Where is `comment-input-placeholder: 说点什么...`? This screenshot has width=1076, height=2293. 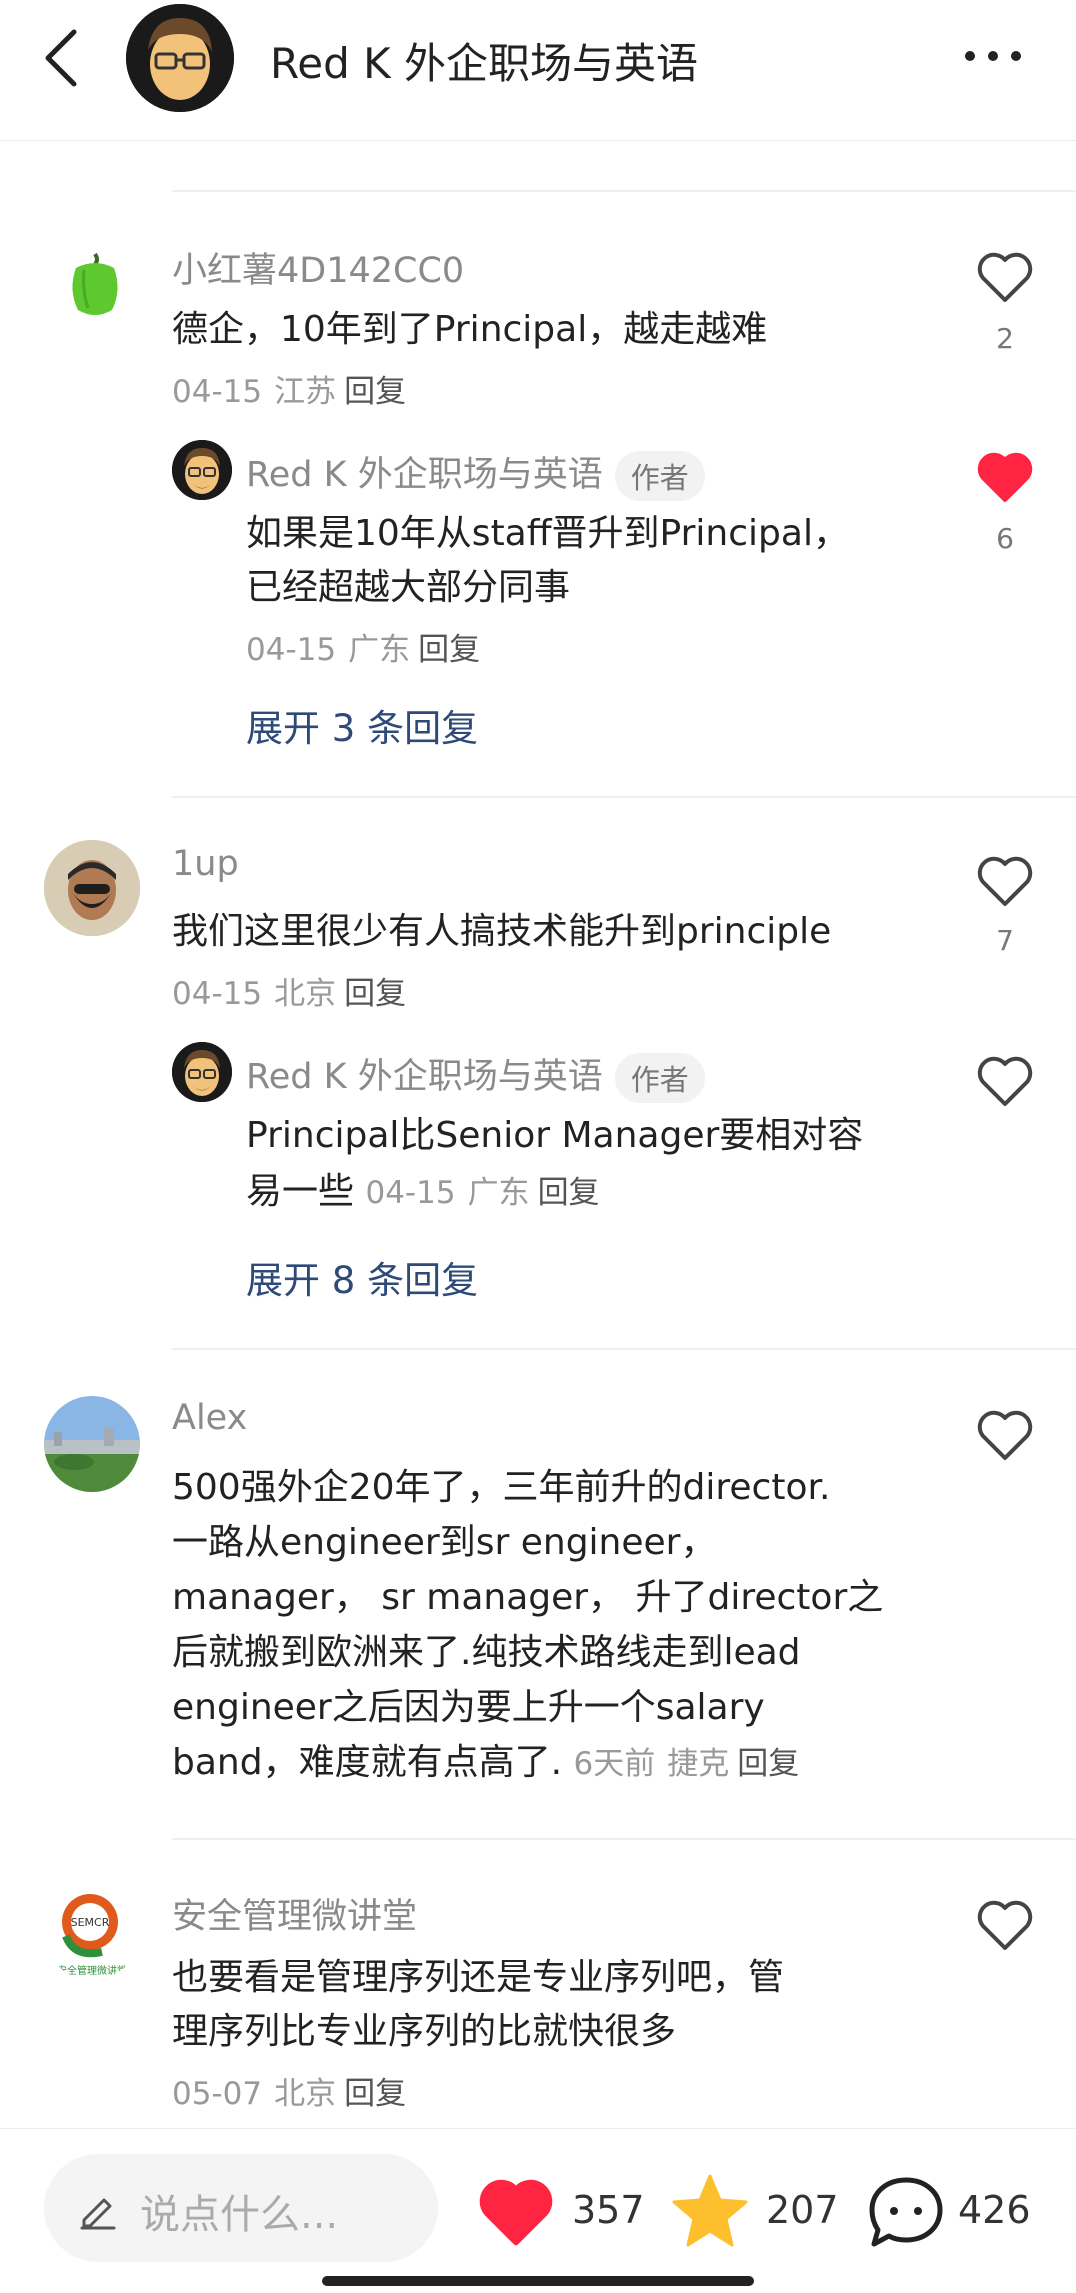 comment-input-placeholder: 说点什么... is located at coordinates (239, 2211).